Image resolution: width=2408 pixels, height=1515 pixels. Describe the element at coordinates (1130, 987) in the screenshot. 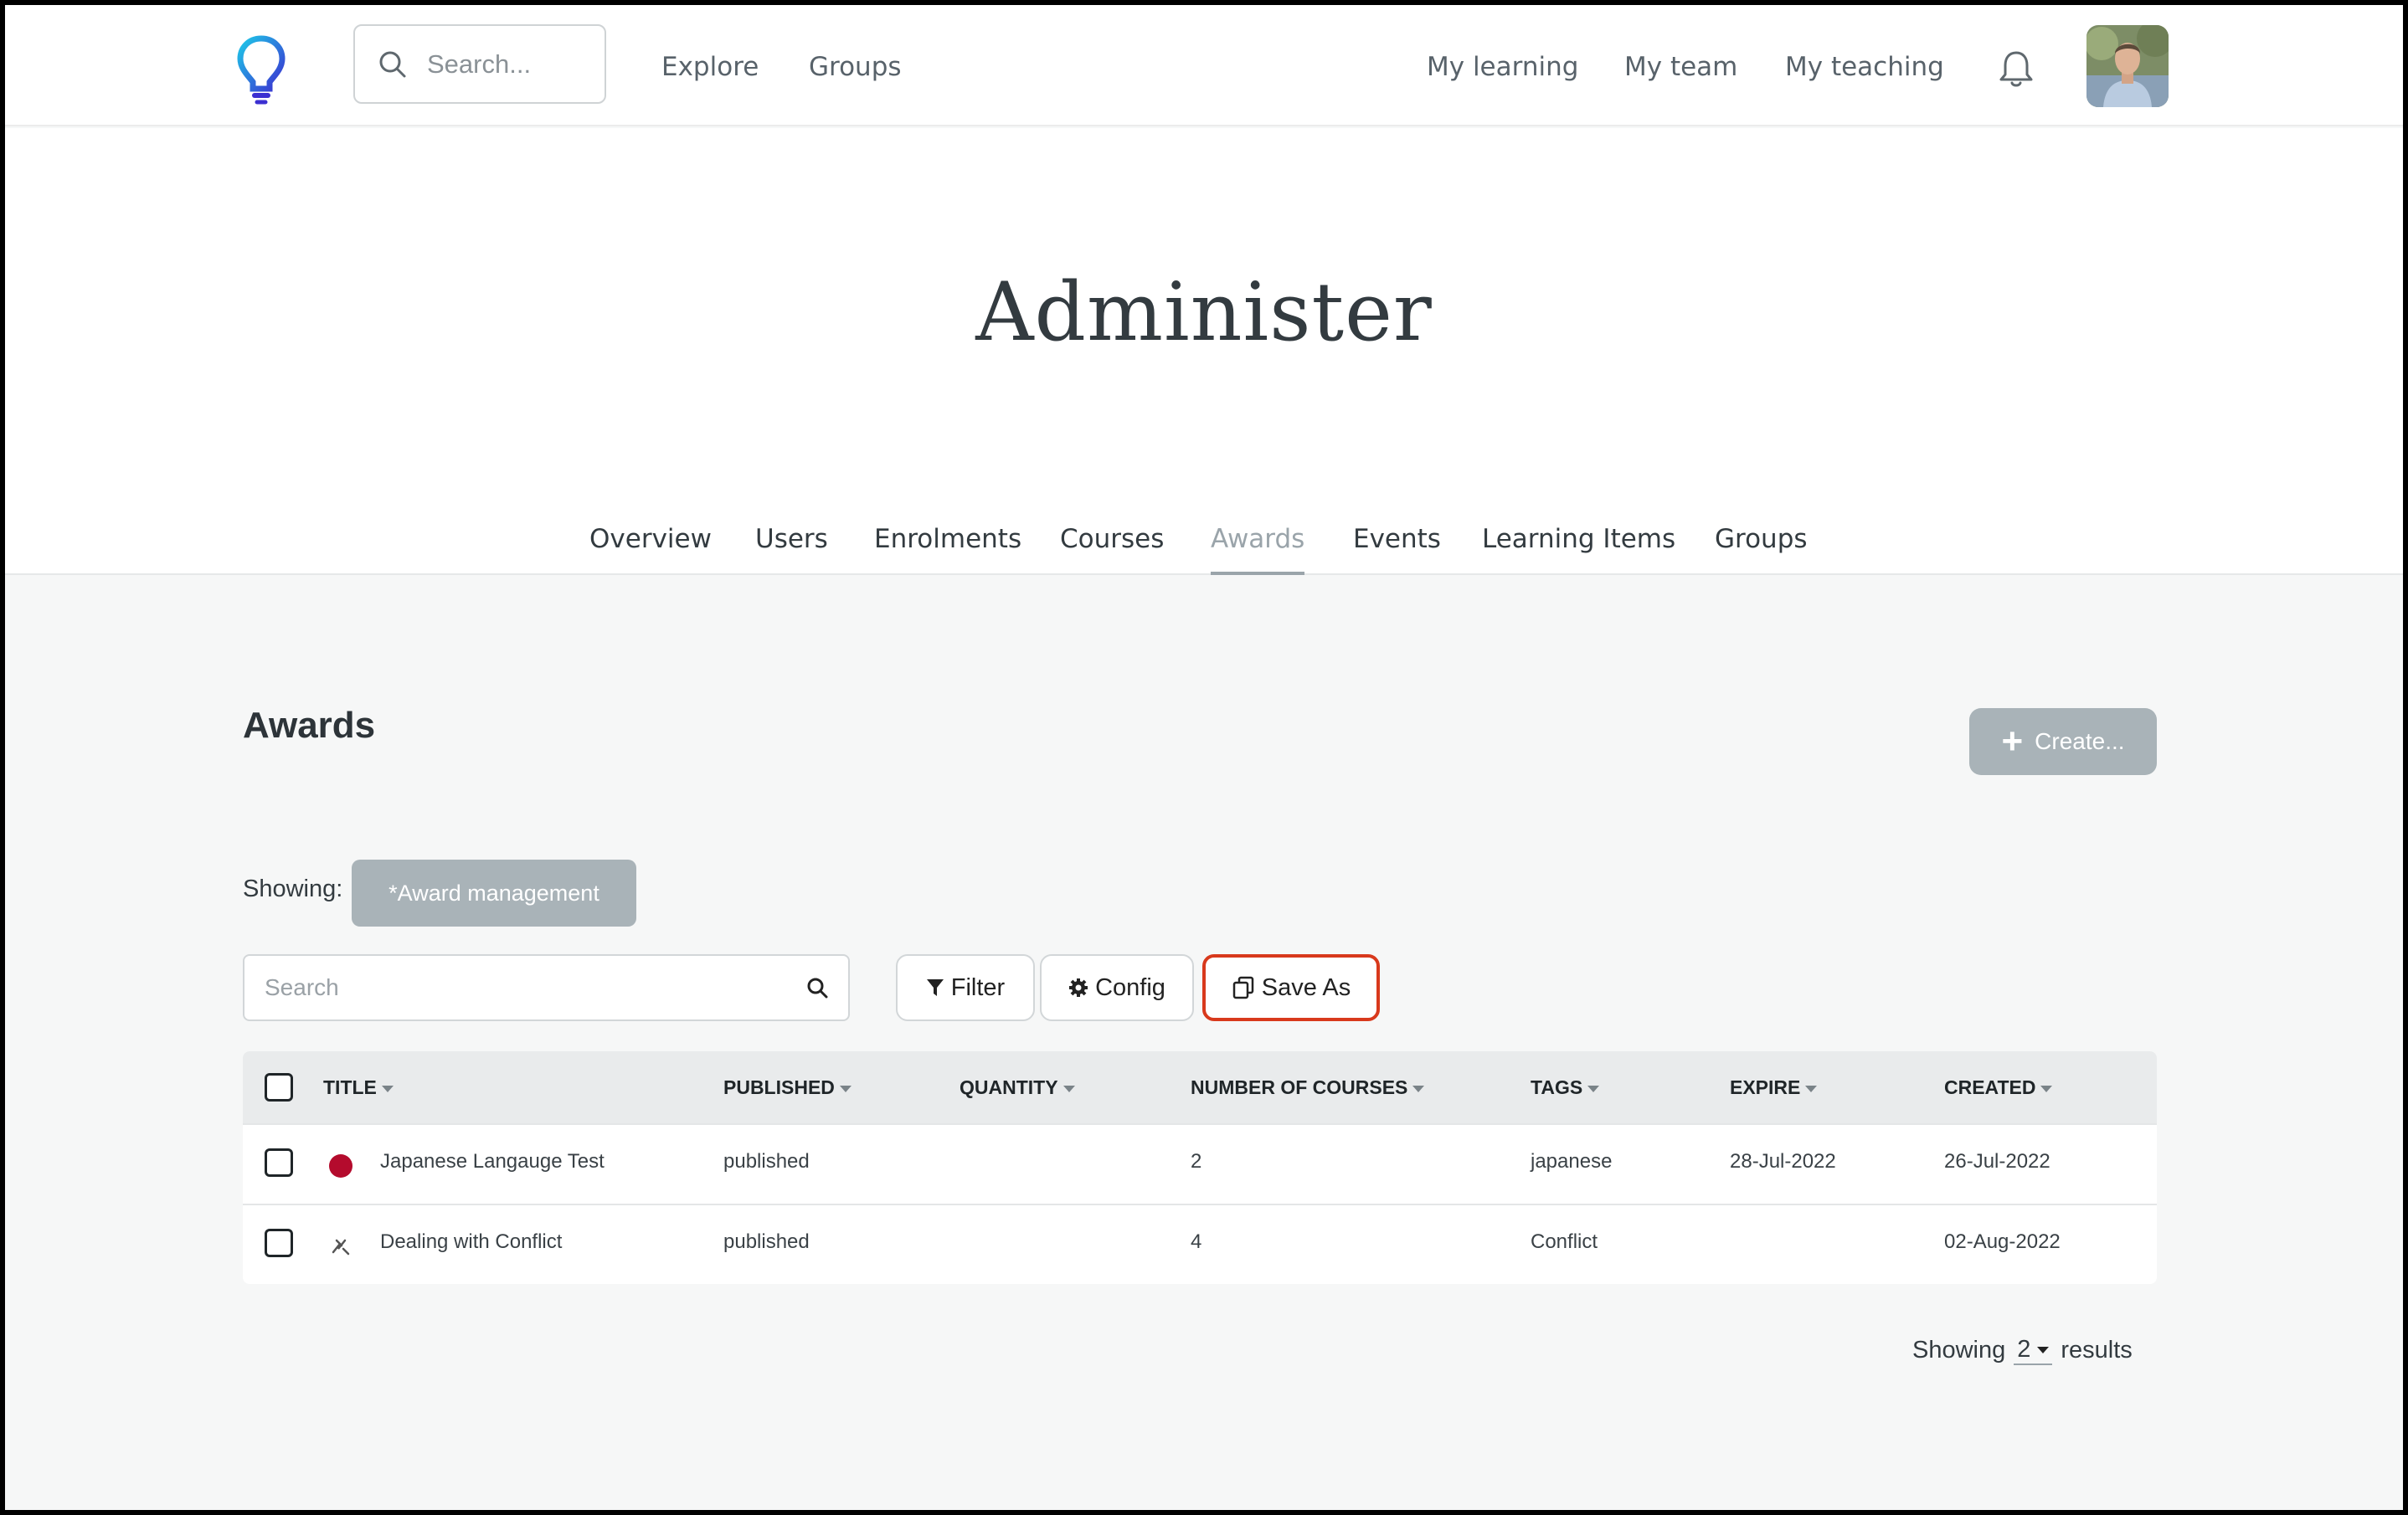

I see `config-button-label: Config` at that location.